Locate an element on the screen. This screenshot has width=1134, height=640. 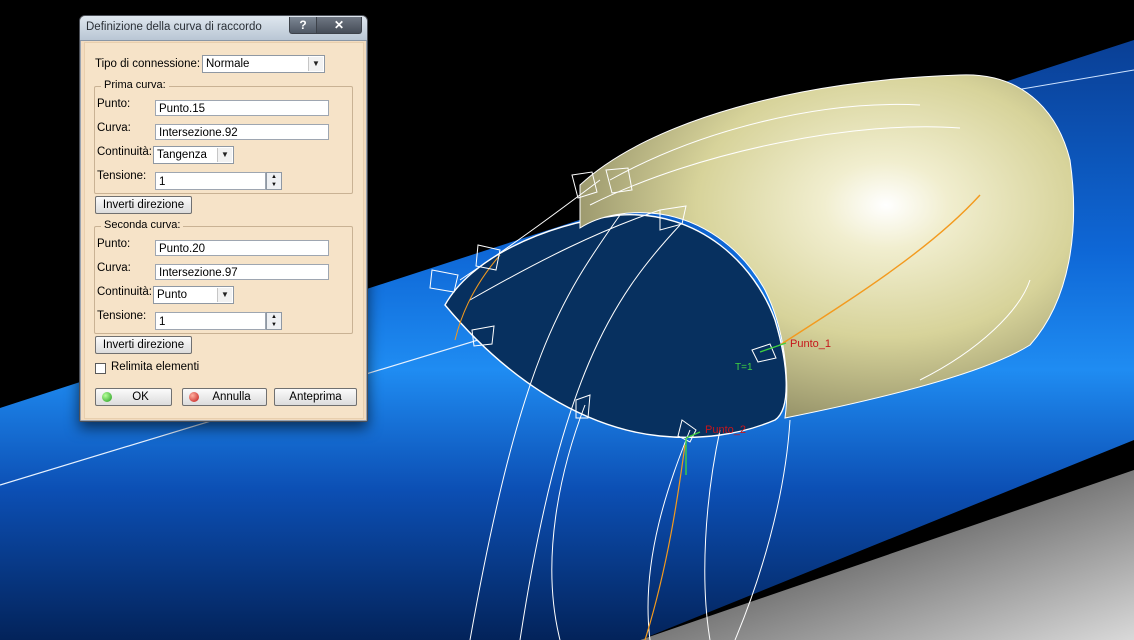
first-point-label: Punto: is located at coordinates (114, 104).